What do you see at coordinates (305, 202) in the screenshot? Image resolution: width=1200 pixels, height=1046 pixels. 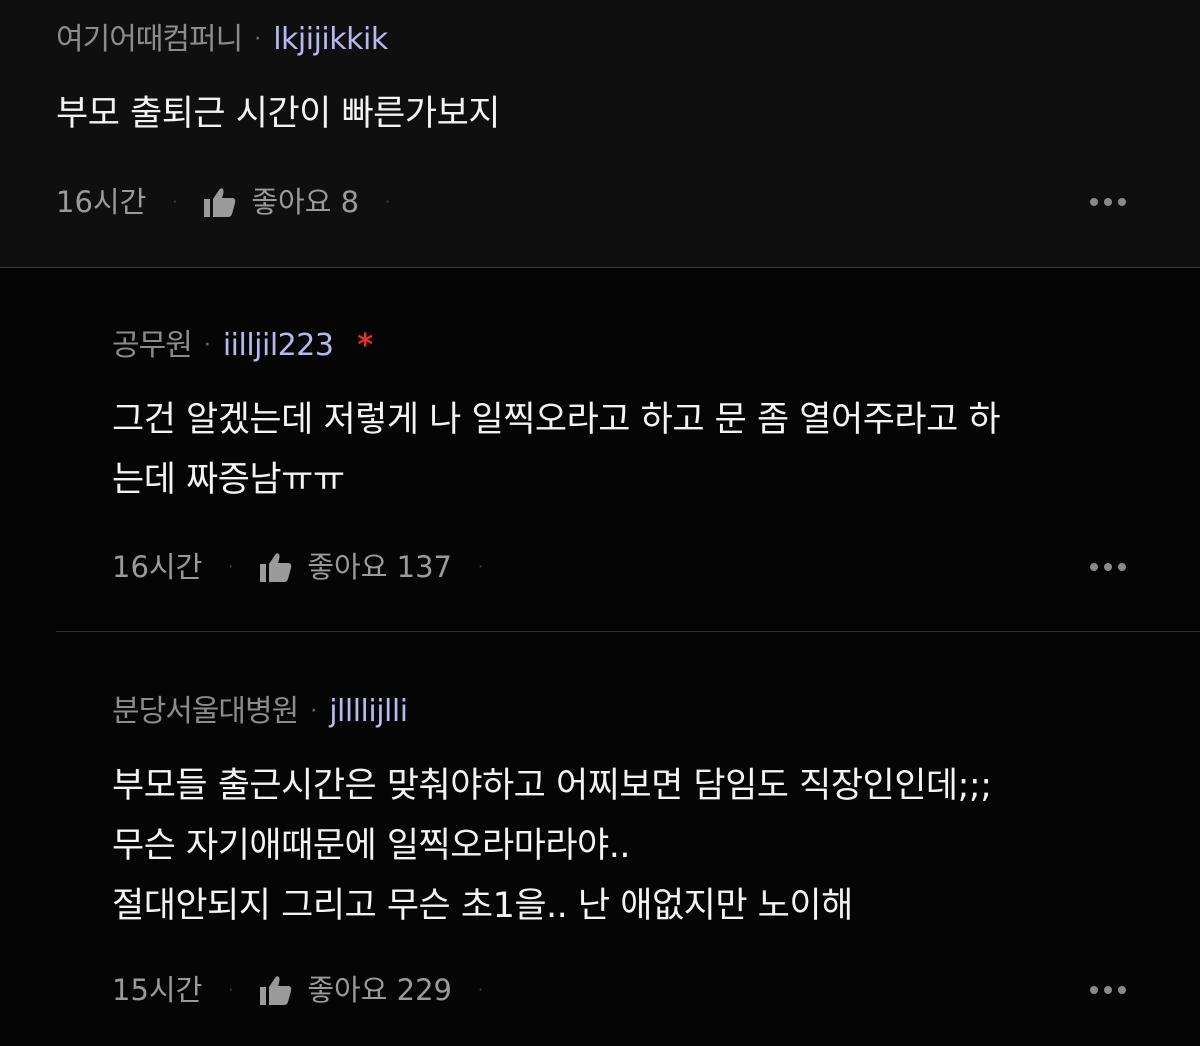 I see `like-count: 좋아요 8` at bounding box center [305, 202].